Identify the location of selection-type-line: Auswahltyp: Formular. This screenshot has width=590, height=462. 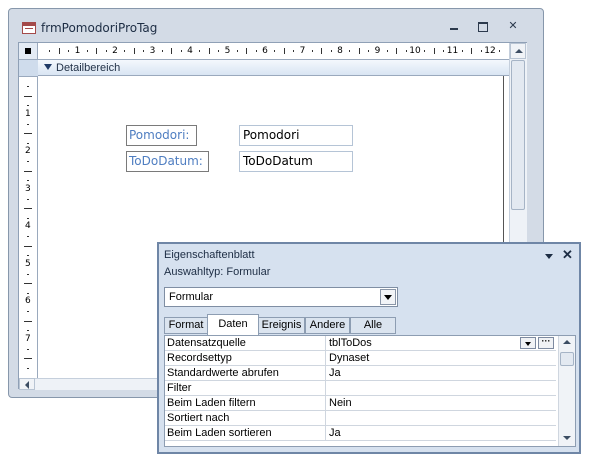
(217, 272).